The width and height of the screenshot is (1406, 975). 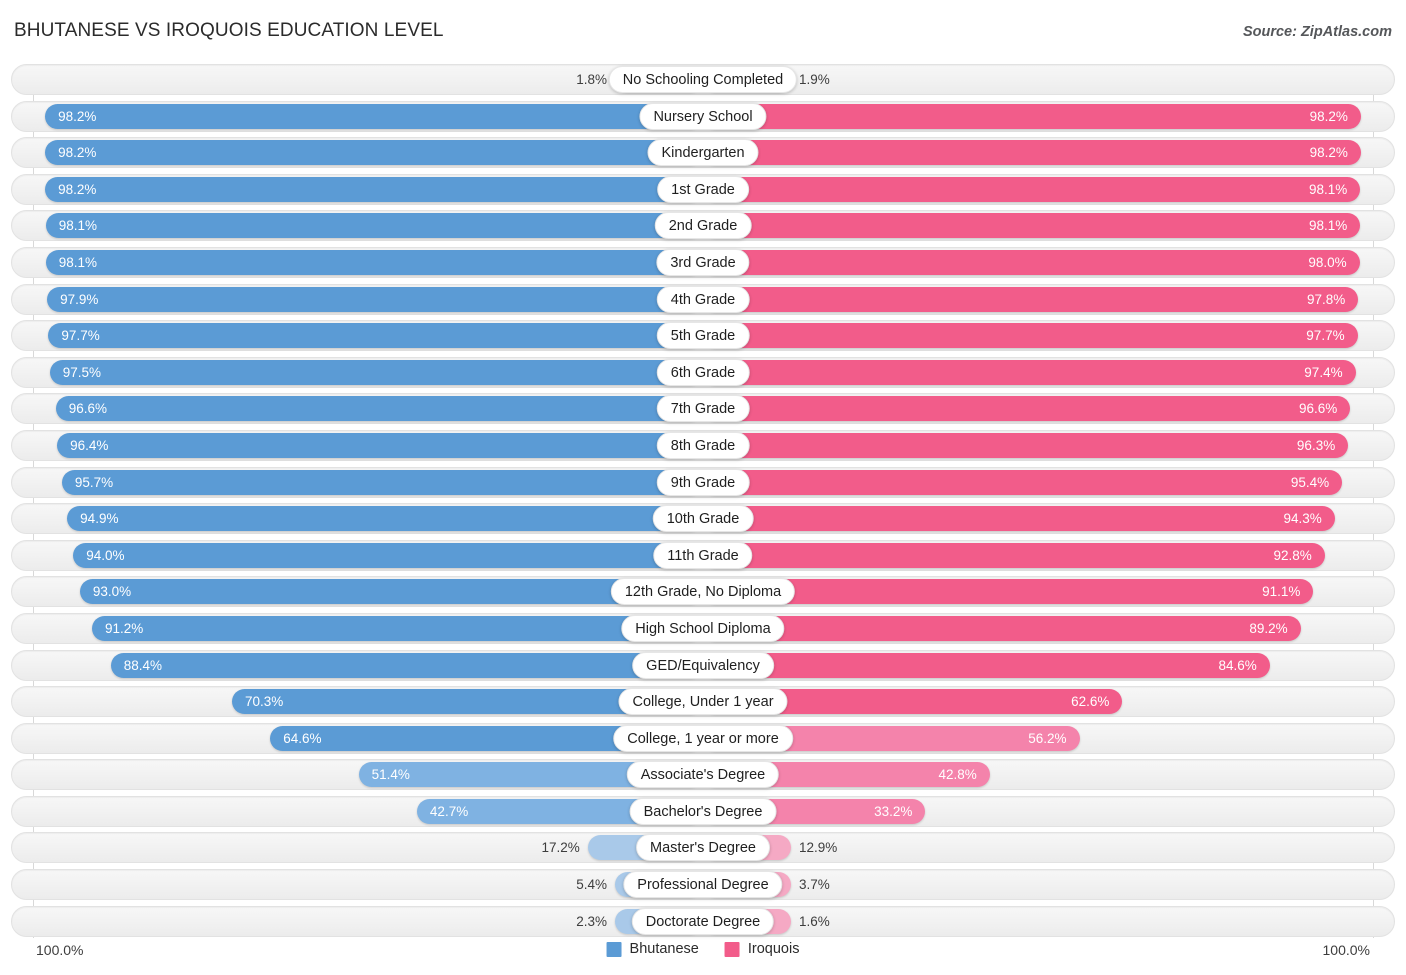 I want to click on iroquois-bar: 96.3%, so click(x=1026, y=445).